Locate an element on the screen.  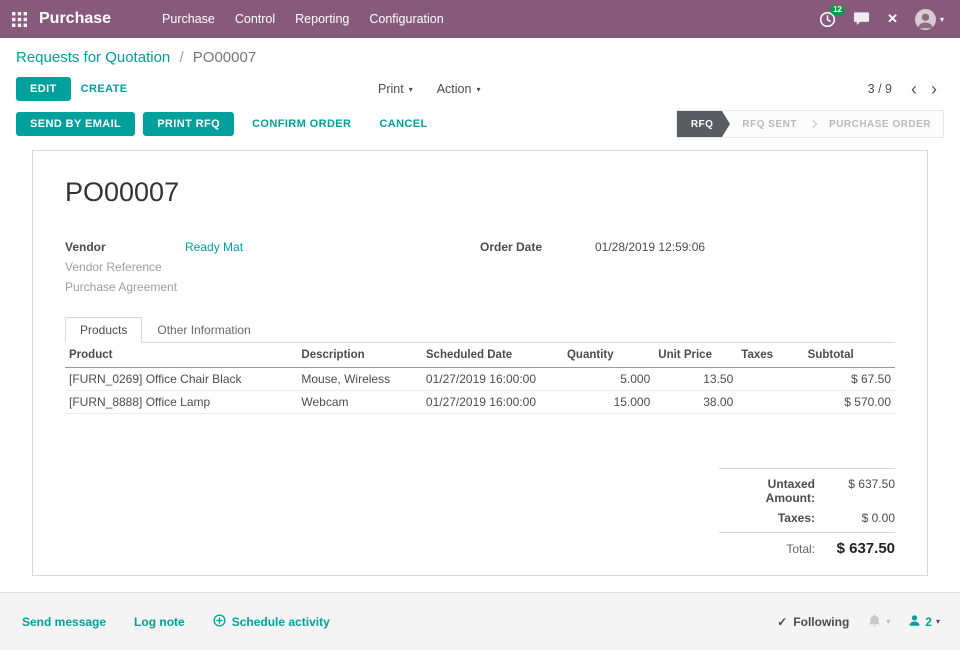
vendor-label: Vendor is located at coordinates (85, 247).